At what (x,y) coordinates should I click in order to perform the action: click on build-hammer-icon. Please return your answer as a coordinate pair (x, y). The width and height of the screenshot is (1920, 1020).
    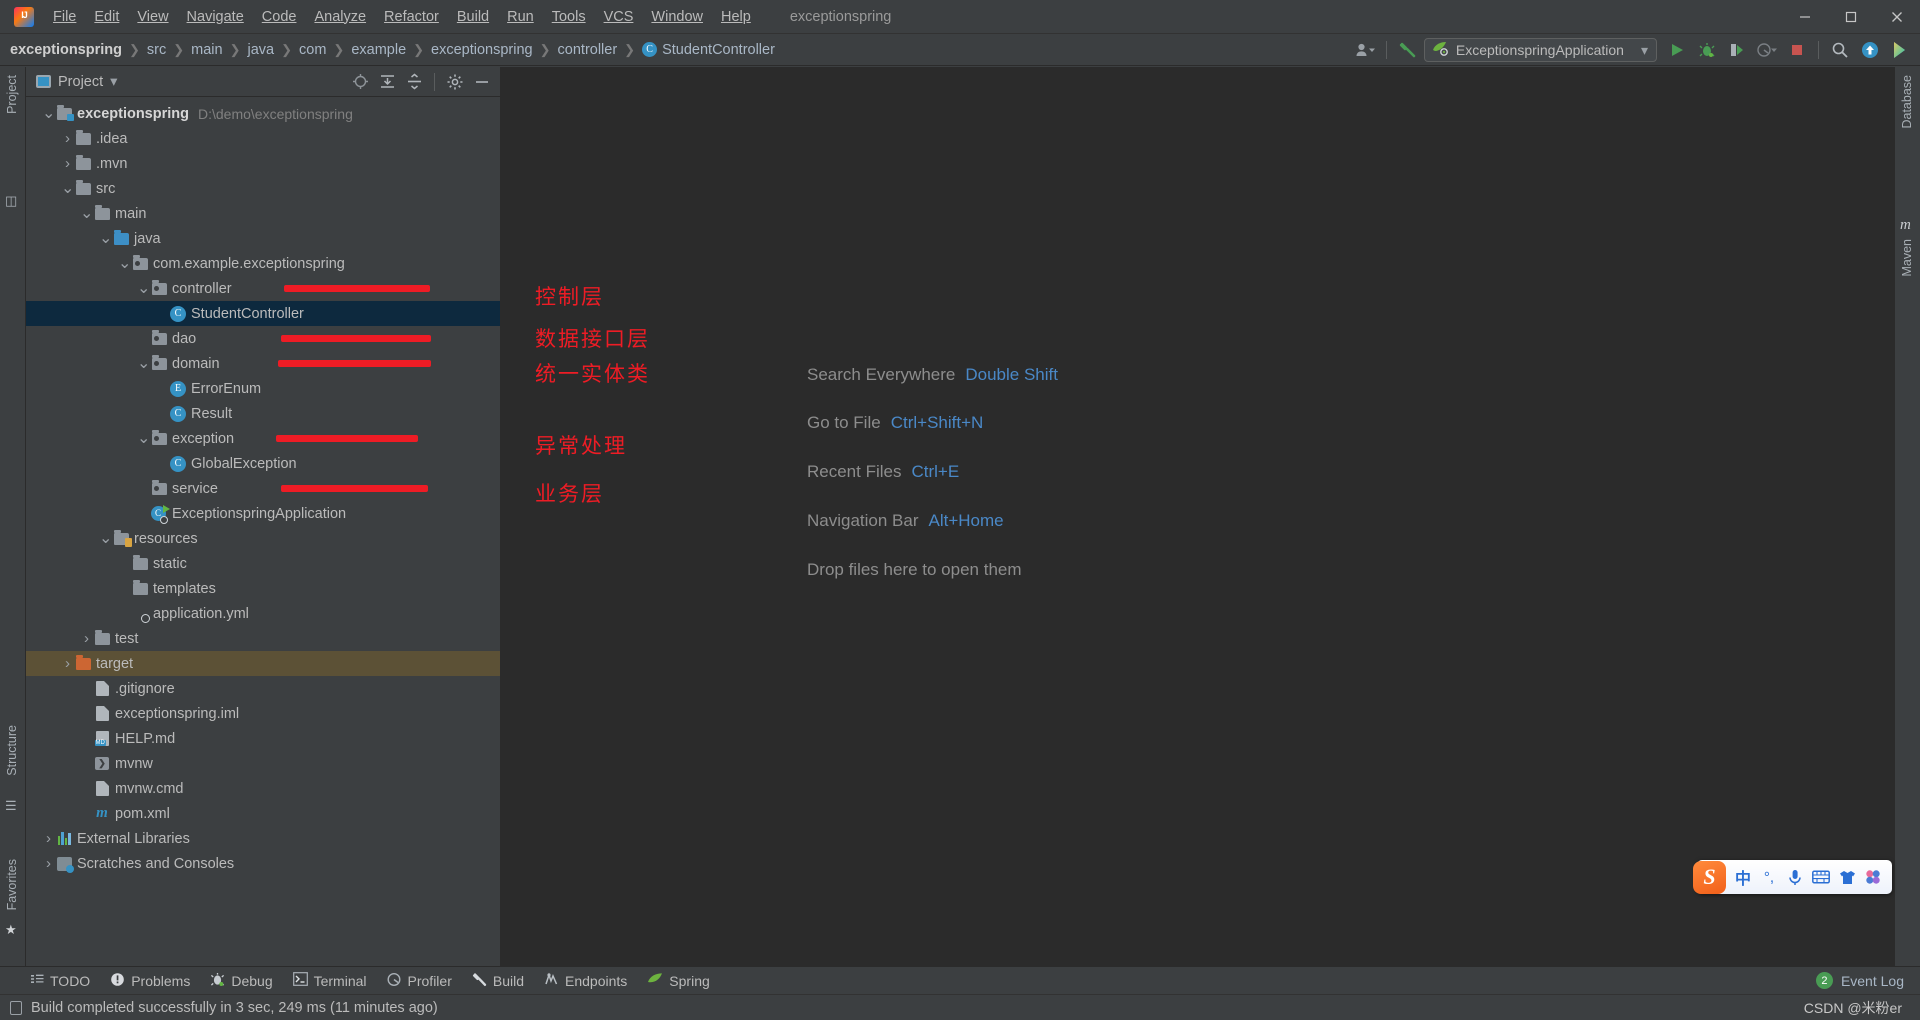
    Looking at the image, I should click on (1408, 50).